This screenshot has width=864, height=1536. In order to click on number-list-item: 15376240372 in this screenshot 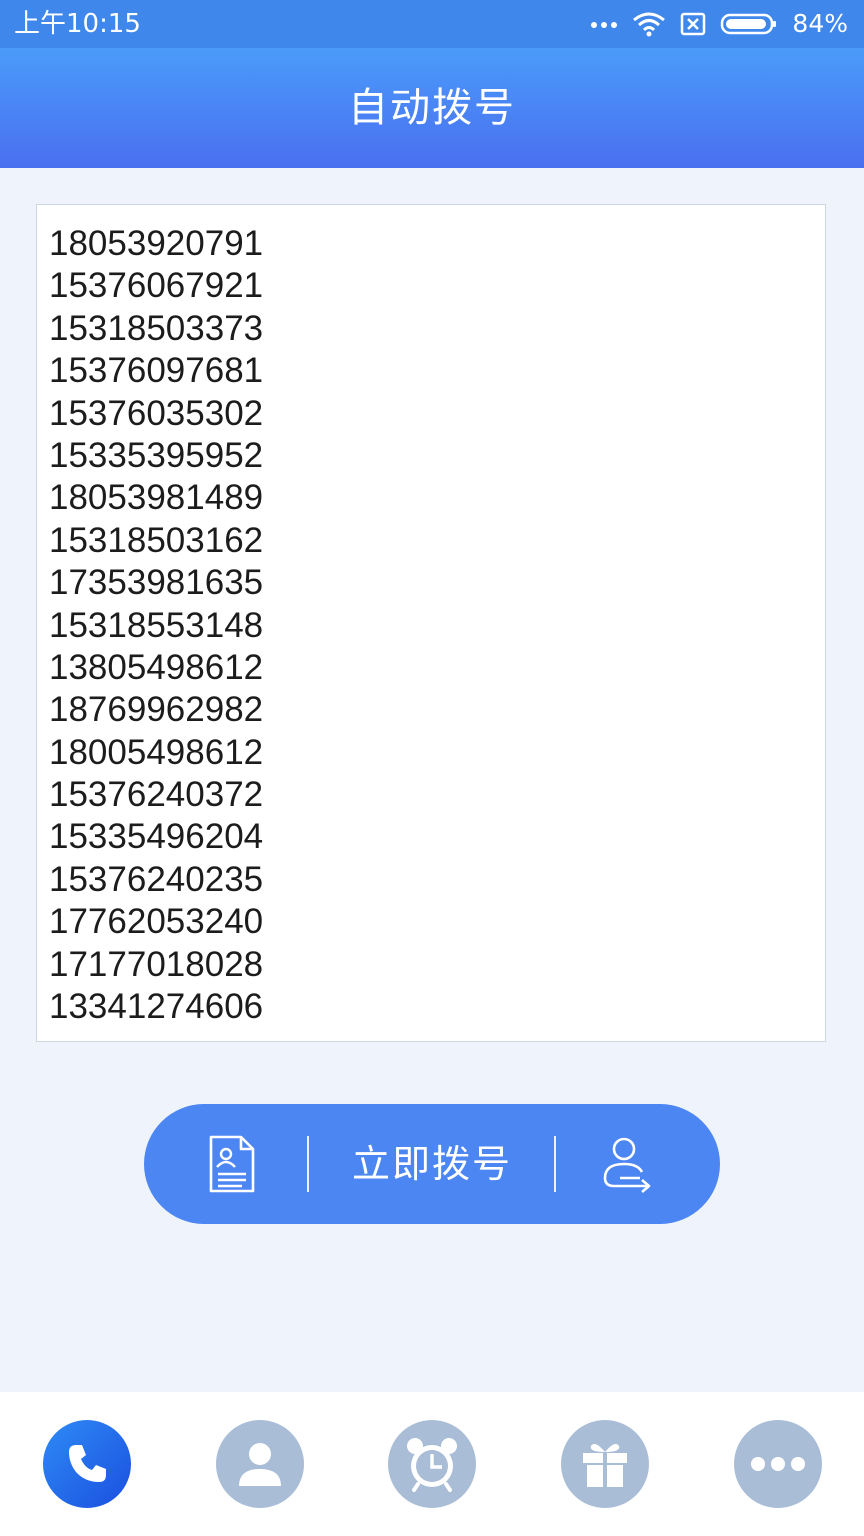, I will do `click(156, 795)`.